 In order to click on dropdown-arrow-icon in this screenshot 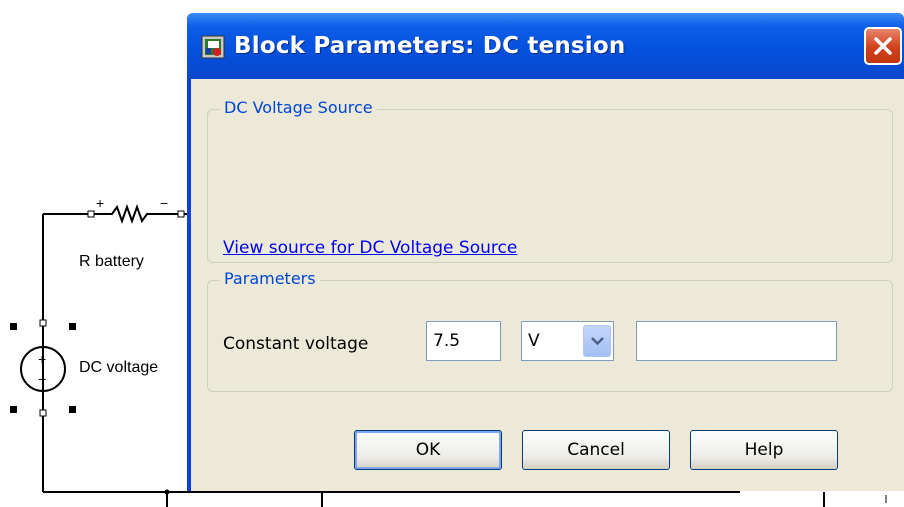, I will do `click(597, 341)`.